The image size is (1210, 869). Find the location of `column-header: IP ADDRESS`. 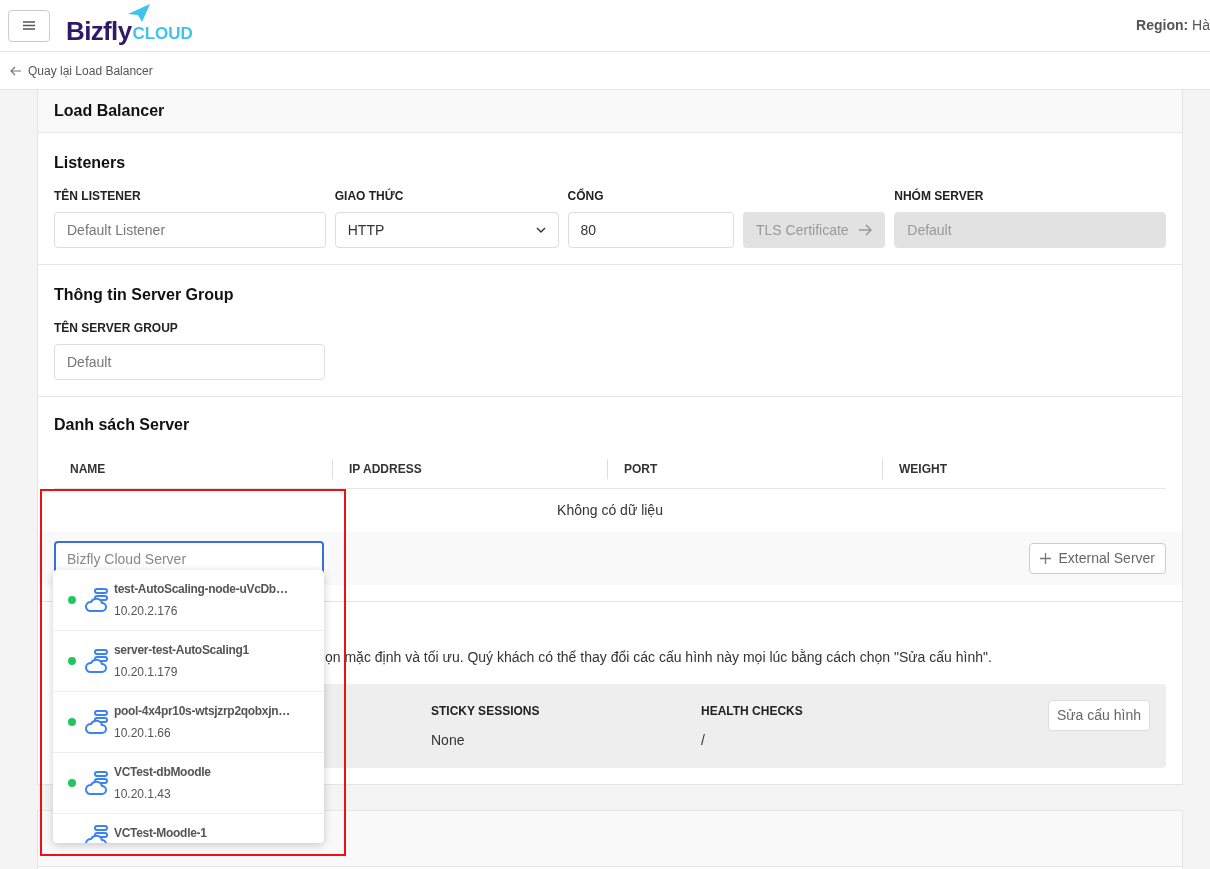

column-header: IP ADDRESS is located at coordinates (385, 469).